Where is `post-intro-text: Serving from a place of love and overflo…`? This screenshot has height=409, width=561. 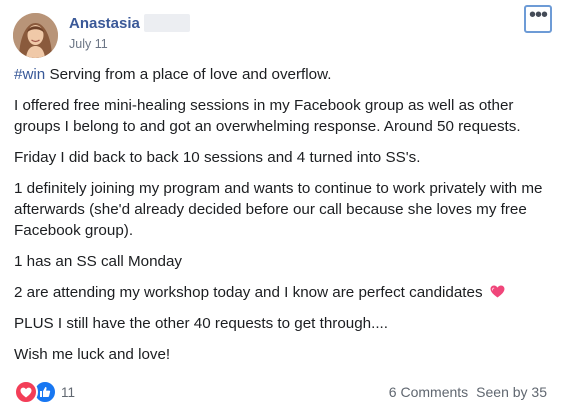 post-intro-text: Serving from a place of love and overflo… is located at coordinates (188, 74).